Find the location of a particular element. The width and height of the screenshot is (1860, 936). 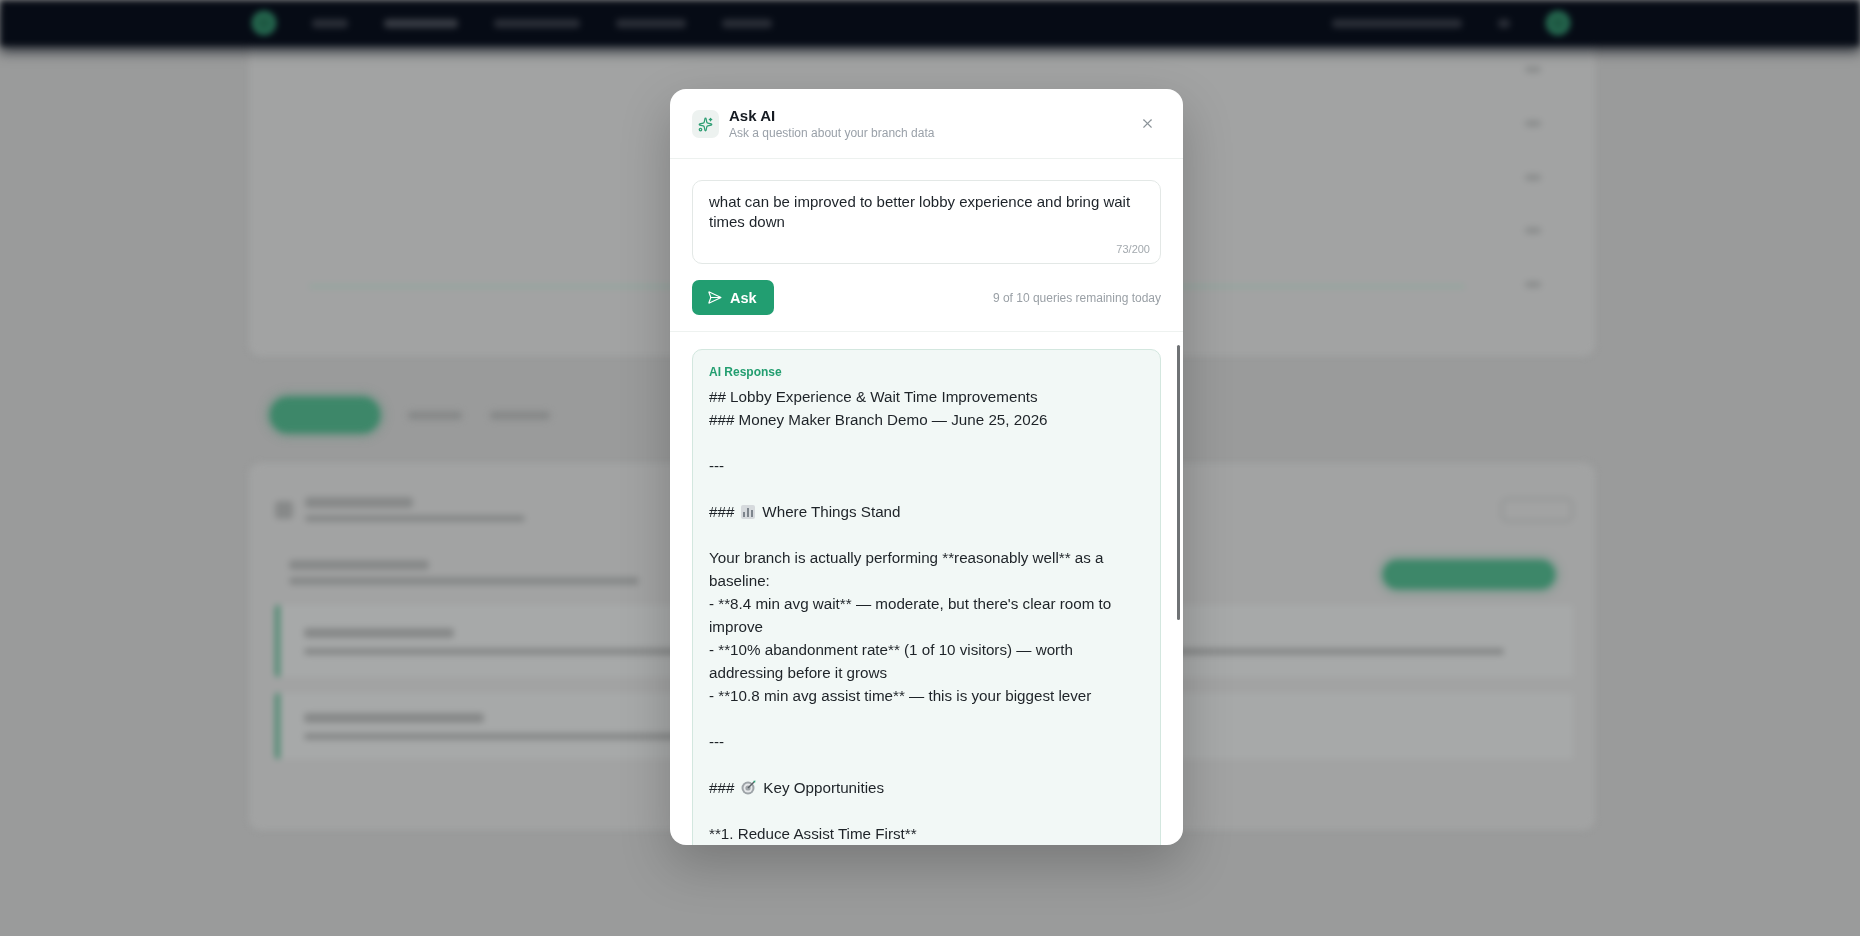

response-heading: Where Things Stand is located at coordinates (831, 512).